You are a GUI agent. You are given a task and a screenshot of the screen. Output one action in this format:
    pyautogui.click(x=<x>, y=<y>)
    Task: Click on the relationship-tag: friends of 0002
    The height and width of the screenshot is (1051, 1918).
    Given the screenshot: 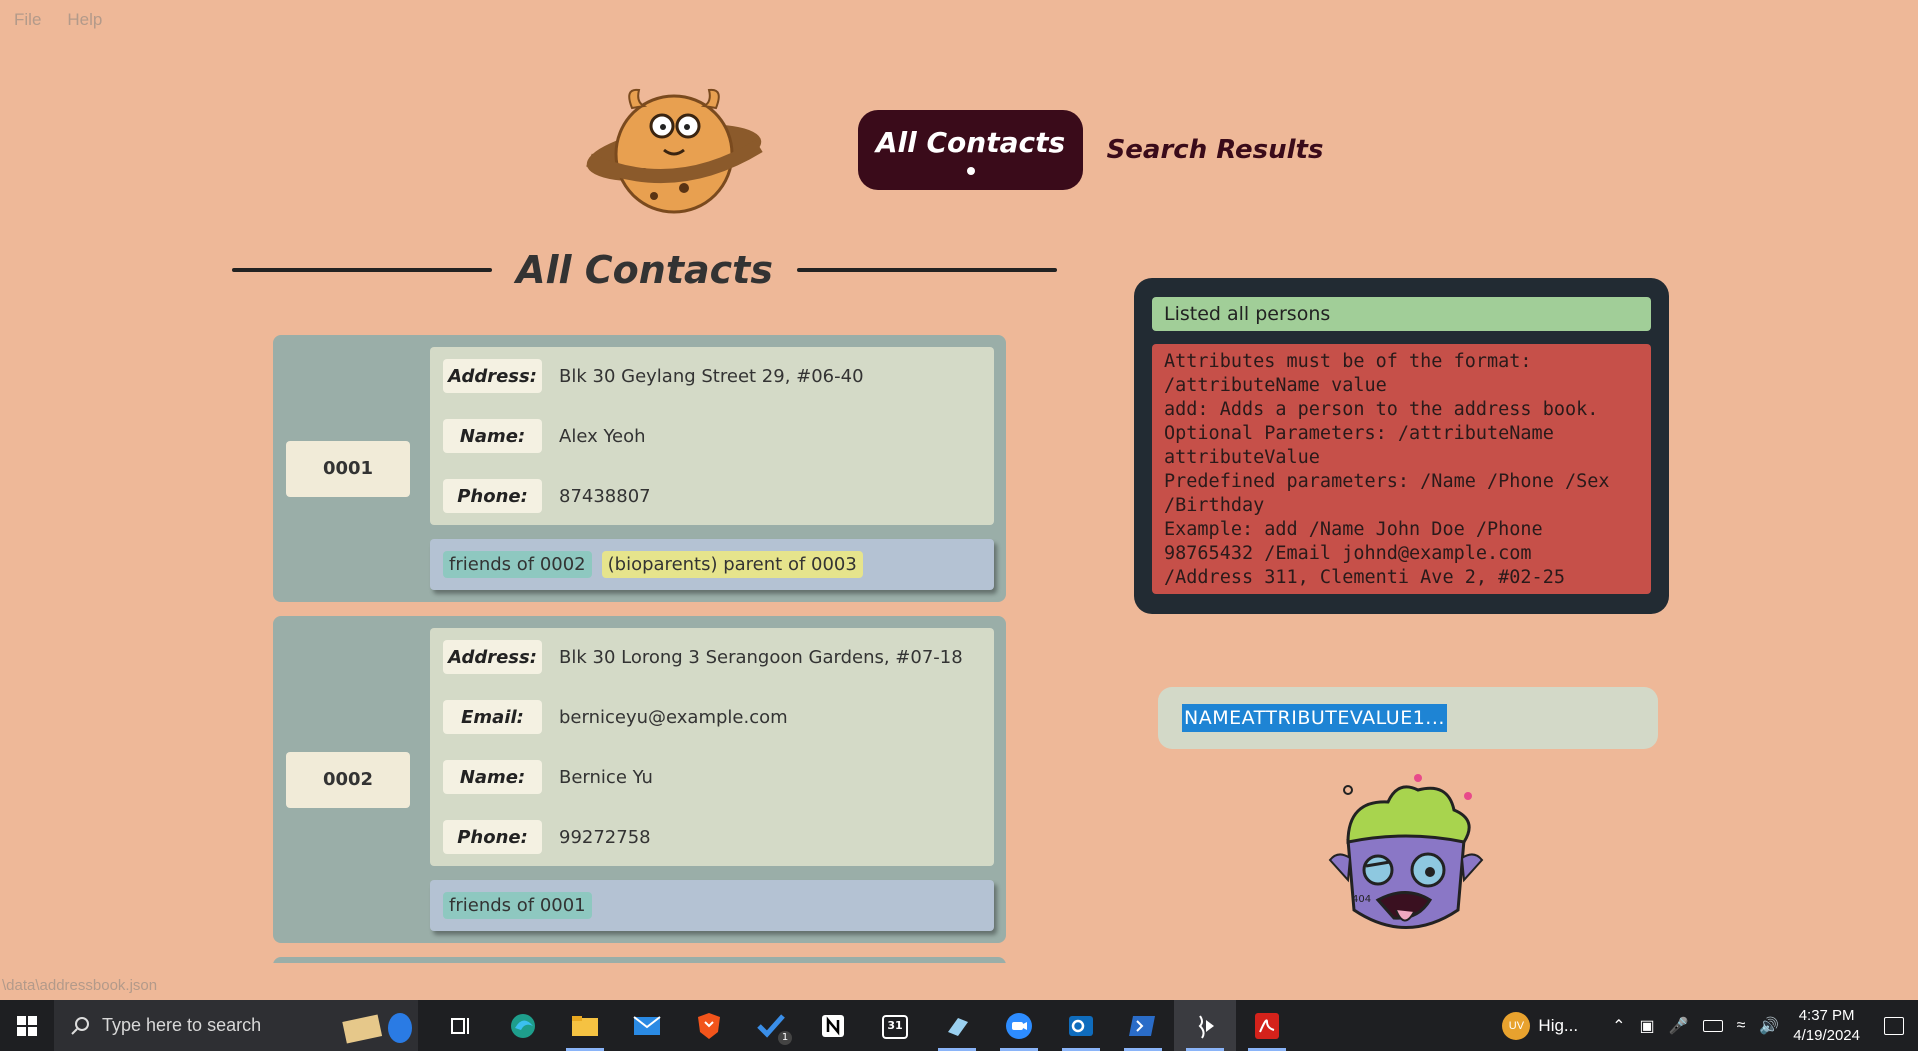 What is the action you would take?
    pyautogui.click(x=517, y=564)
    